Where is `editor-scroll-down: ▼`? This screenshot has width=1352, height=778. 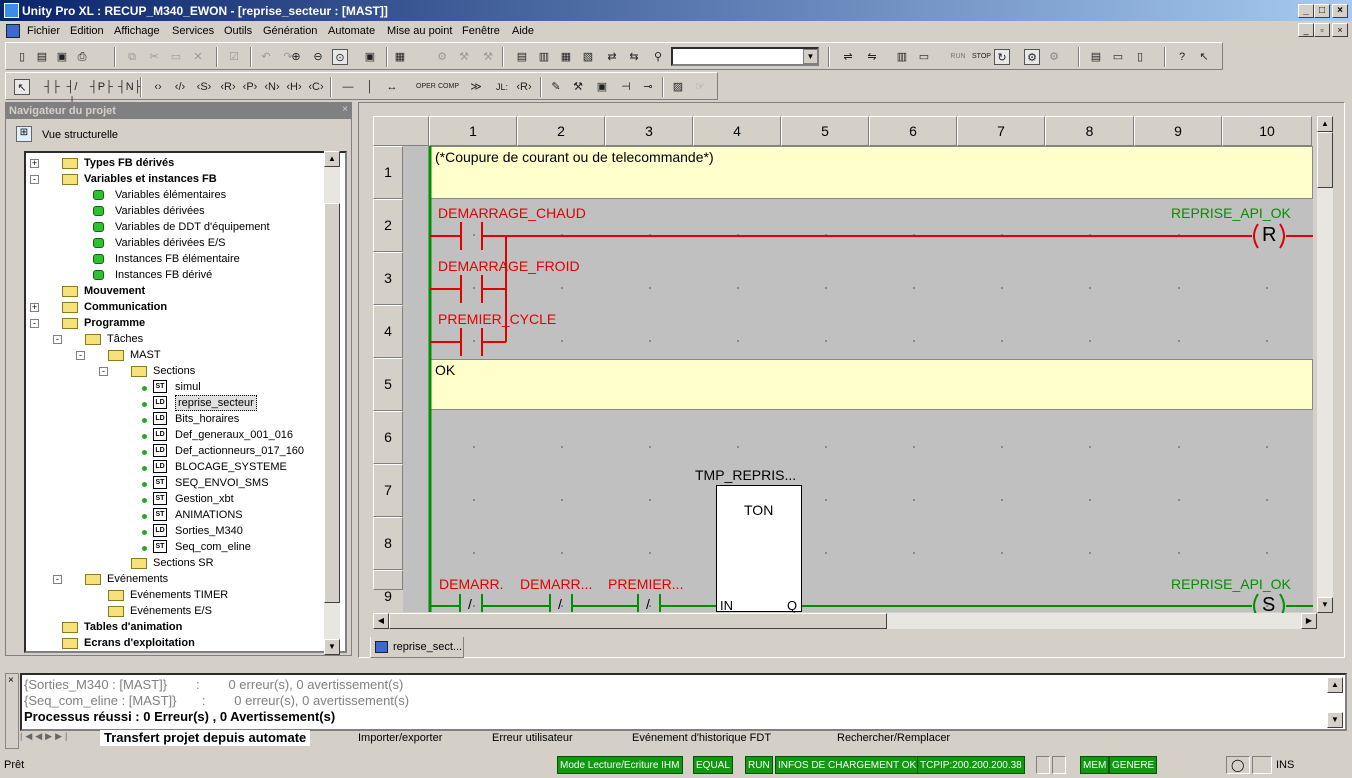 editor-scroll-down: ▼ is located at coordinates (1325, 605).